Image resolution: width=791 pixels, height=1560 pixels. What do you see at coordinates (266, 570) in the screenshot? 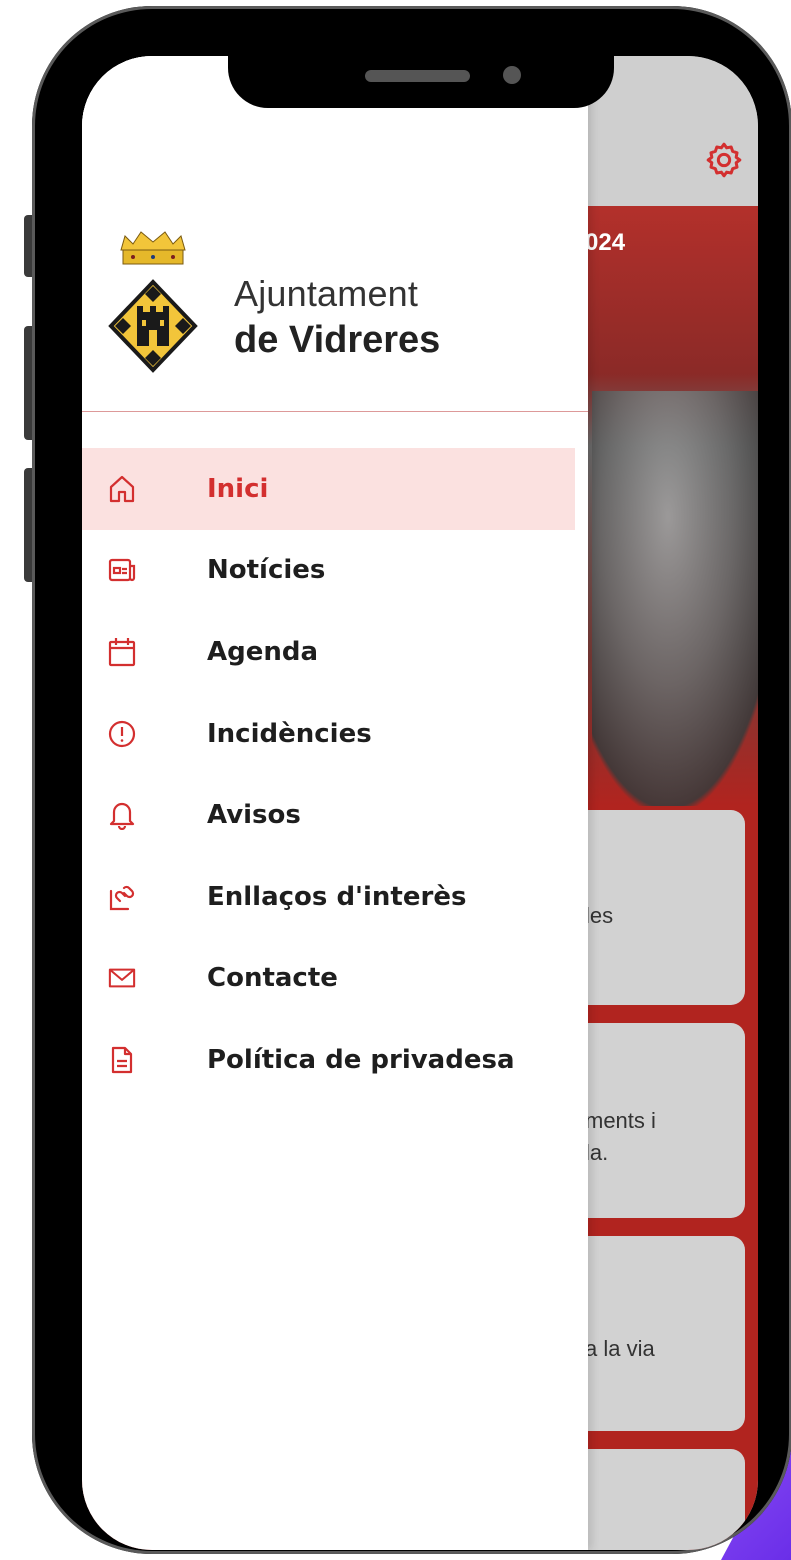
I see `menu-label: Notícies` at bounding box center [266, 570].